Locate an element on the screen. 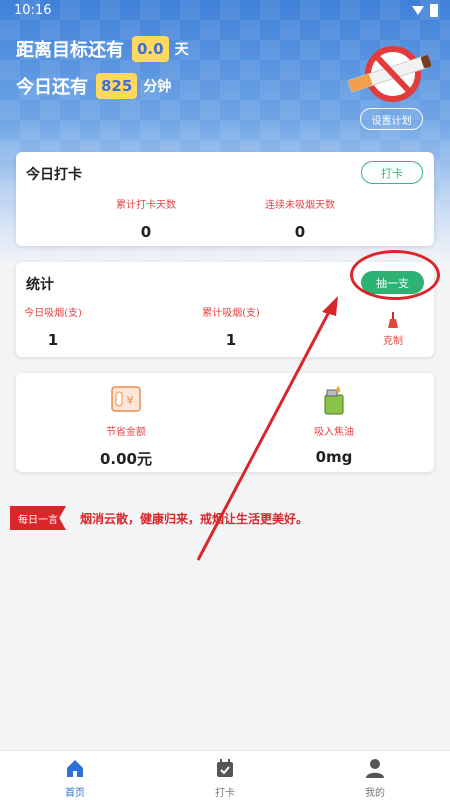 The width and height of the screenshot is (450, 800). tab-mine-label: 我的 is located at coordinates (375, 793).